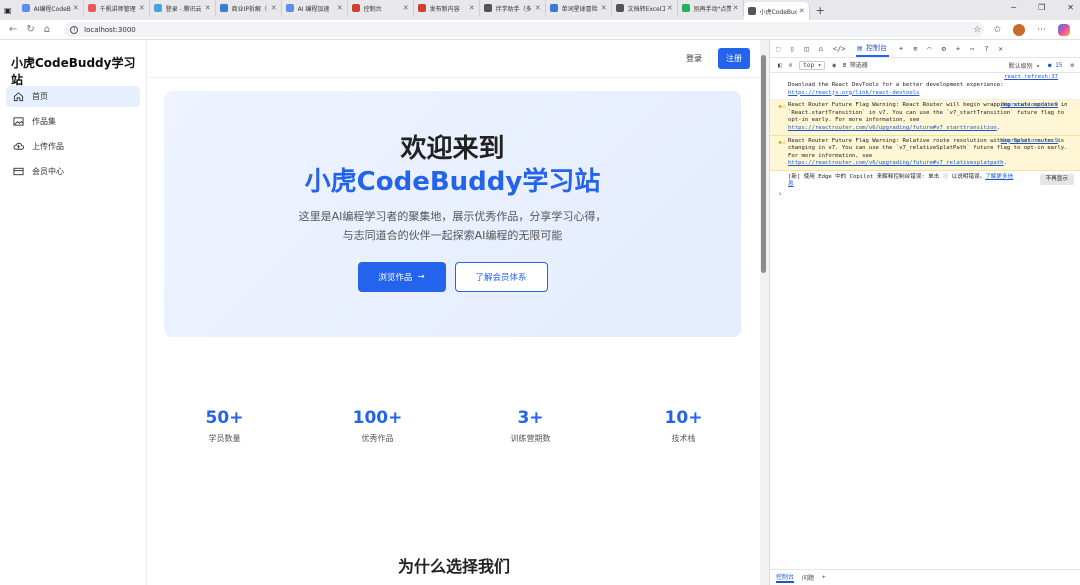  What do you see at coordinates (876, 47) in the screenshot?
I see `console-tab-label: 控制台` at bounding box center [876, 47].